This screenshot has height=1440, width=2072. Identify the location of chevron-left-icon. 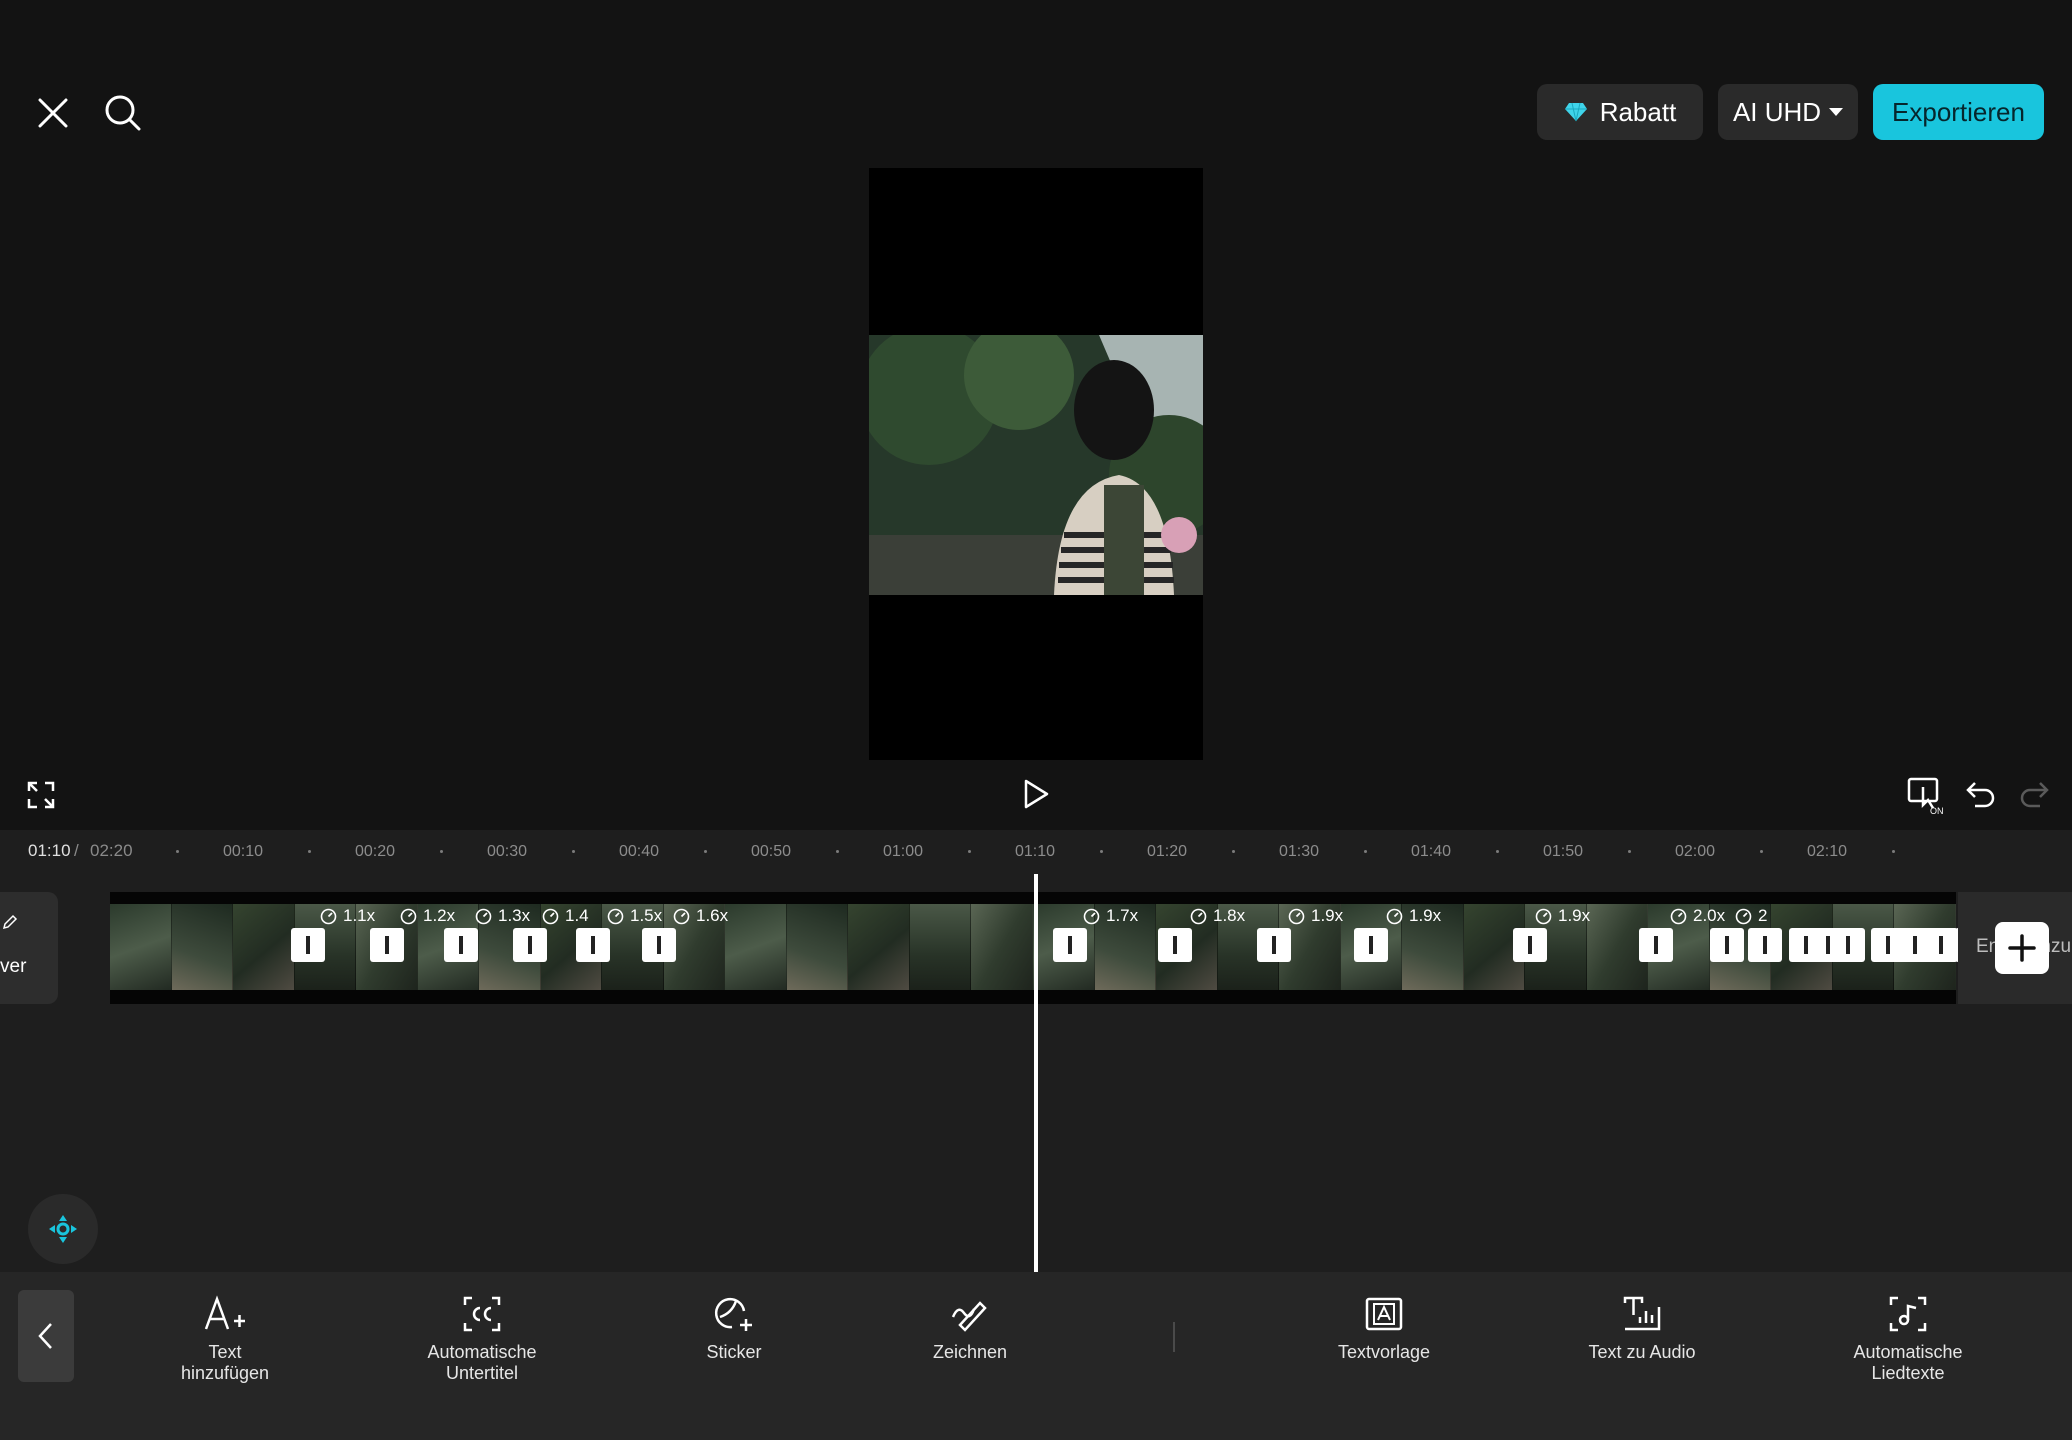
(45, 1336).